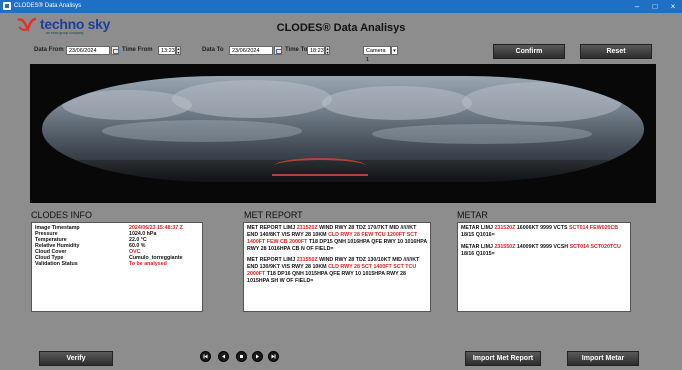 This screenshot has height=370, width=682. I want to click on reset-button: Reset, so click(616, 51).